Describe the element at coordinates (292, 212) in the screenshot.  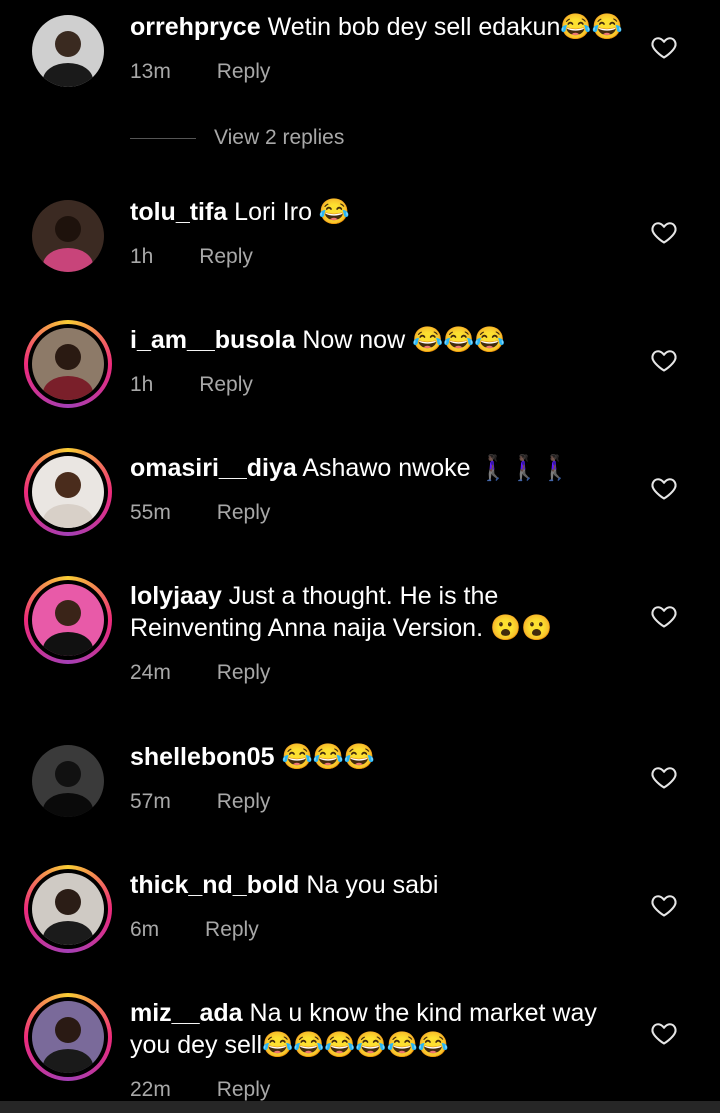
I see `comment-body: Lori Iro 😂` at that location.